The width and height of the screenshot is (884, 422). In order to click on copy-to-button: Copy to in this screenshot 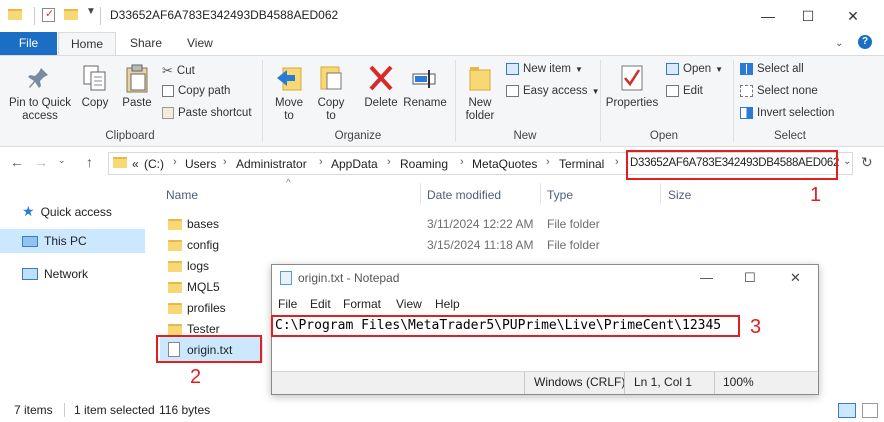, I will do `click(331, 93)`.